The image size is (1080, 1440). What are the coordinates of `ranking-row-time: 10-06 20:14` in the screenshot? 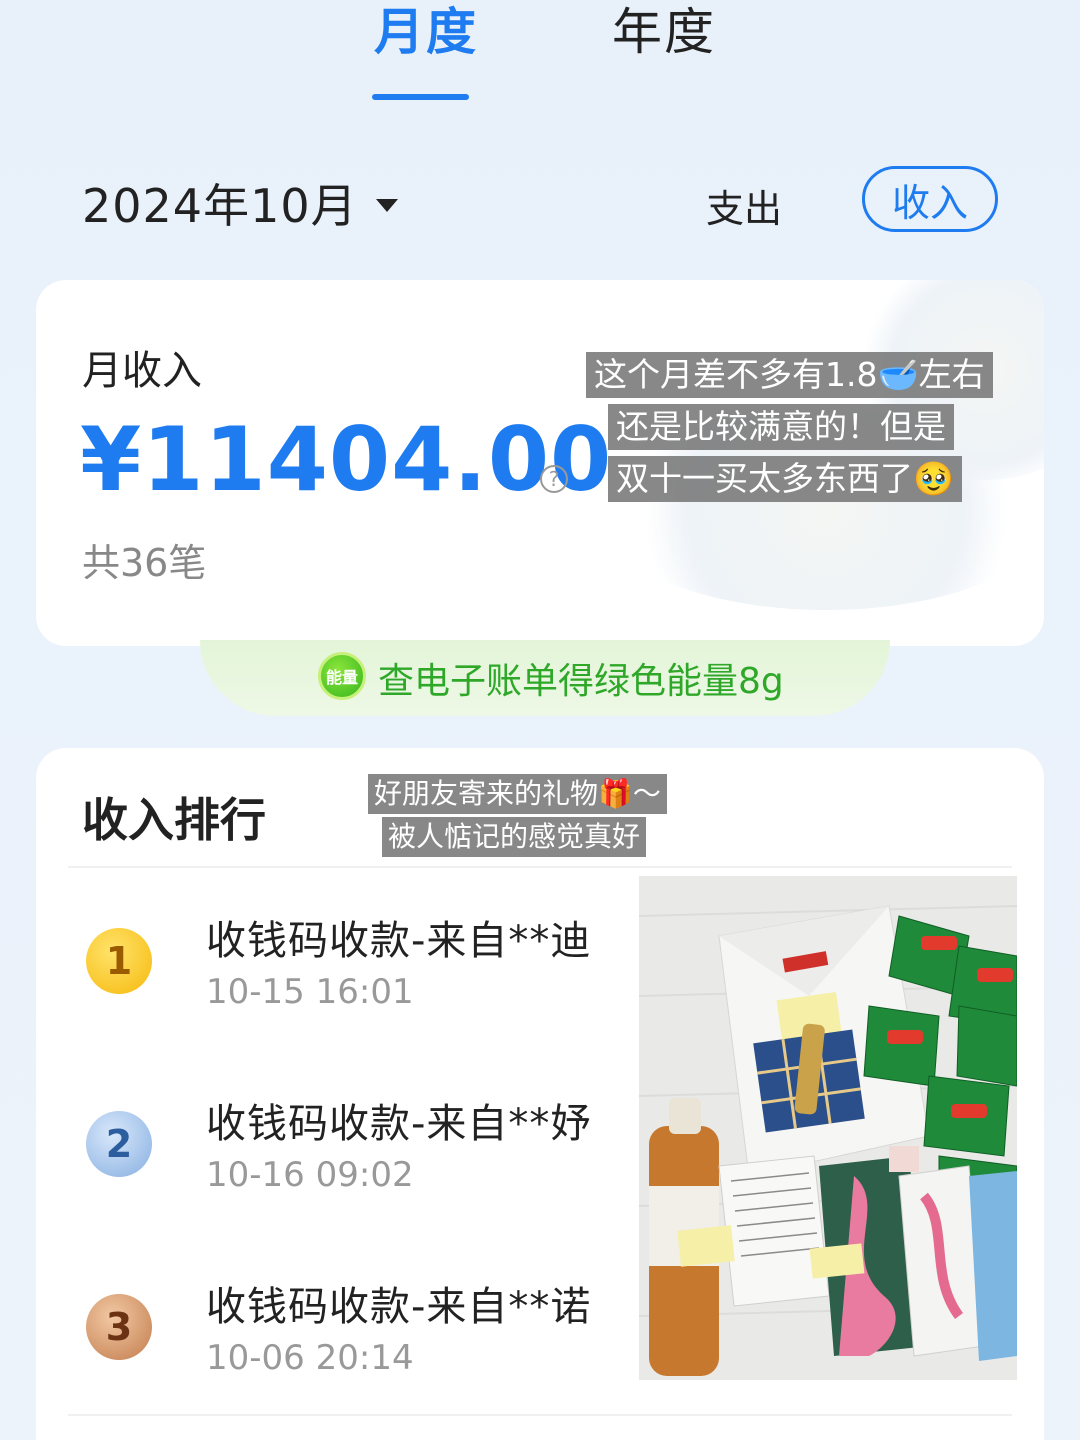 It's located at (310, 1358).